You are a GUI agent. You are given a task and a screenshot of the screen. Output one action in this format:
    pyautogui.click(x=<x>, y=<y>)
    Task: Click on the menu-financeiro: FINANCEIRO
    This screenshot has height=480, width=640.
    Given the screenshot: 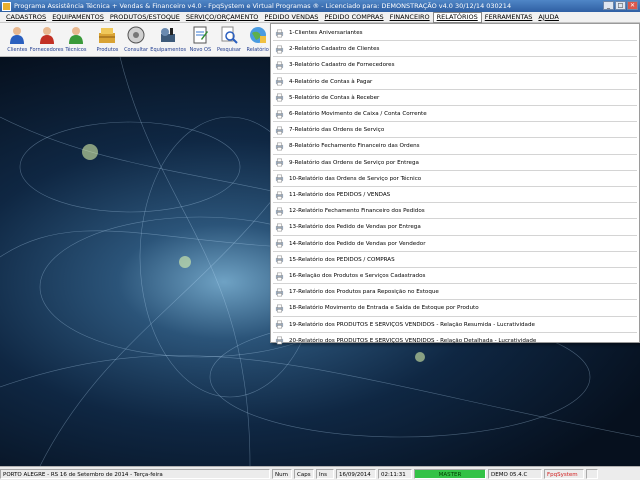 What is the action you would take?
    pyautogui.click(x=410, y=17)
    